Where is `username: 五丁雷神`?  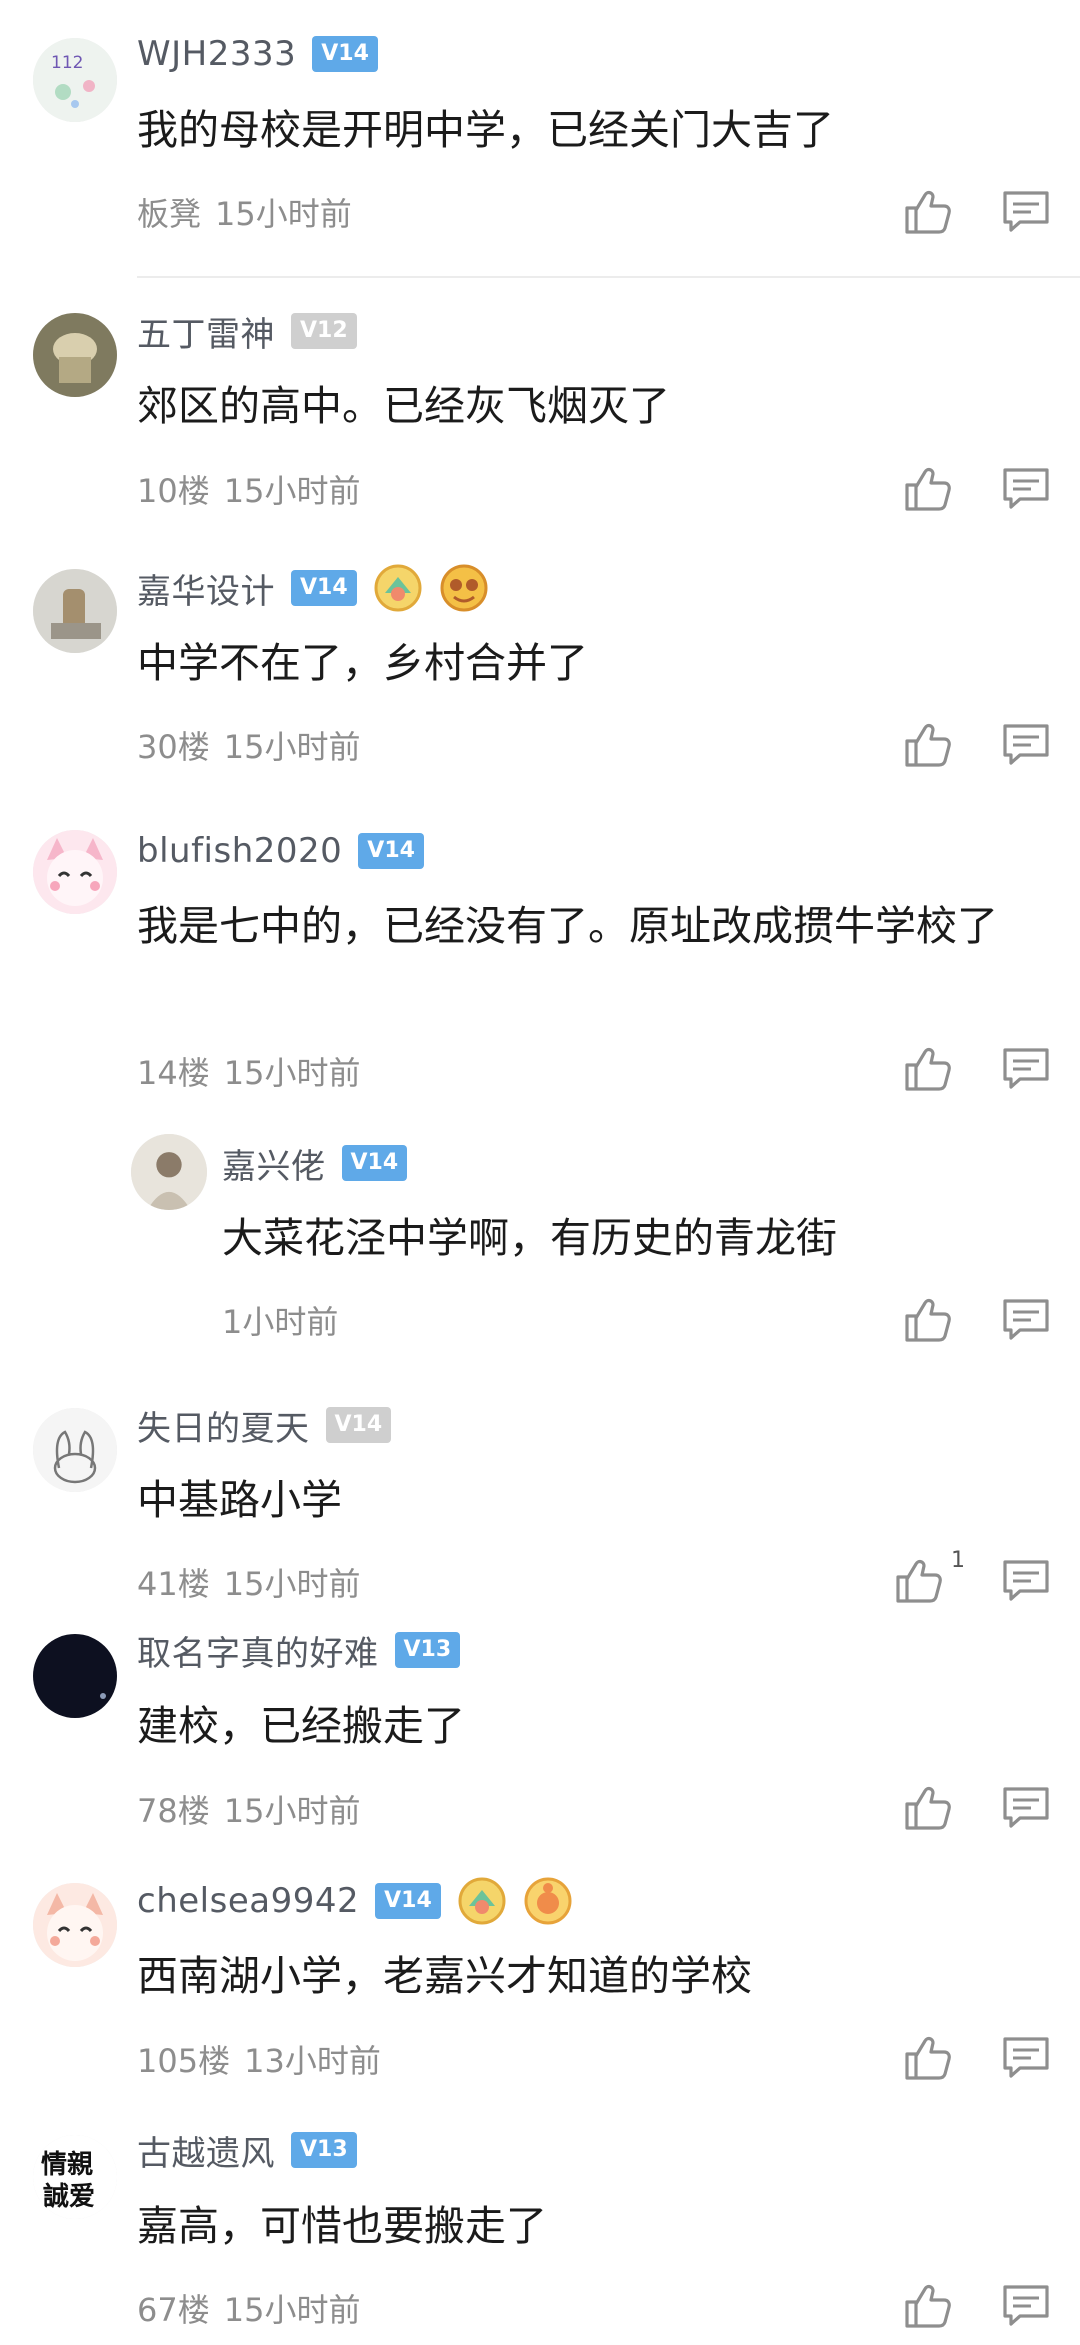 username: 五丁雷神 is located at coordinates (206, 331).